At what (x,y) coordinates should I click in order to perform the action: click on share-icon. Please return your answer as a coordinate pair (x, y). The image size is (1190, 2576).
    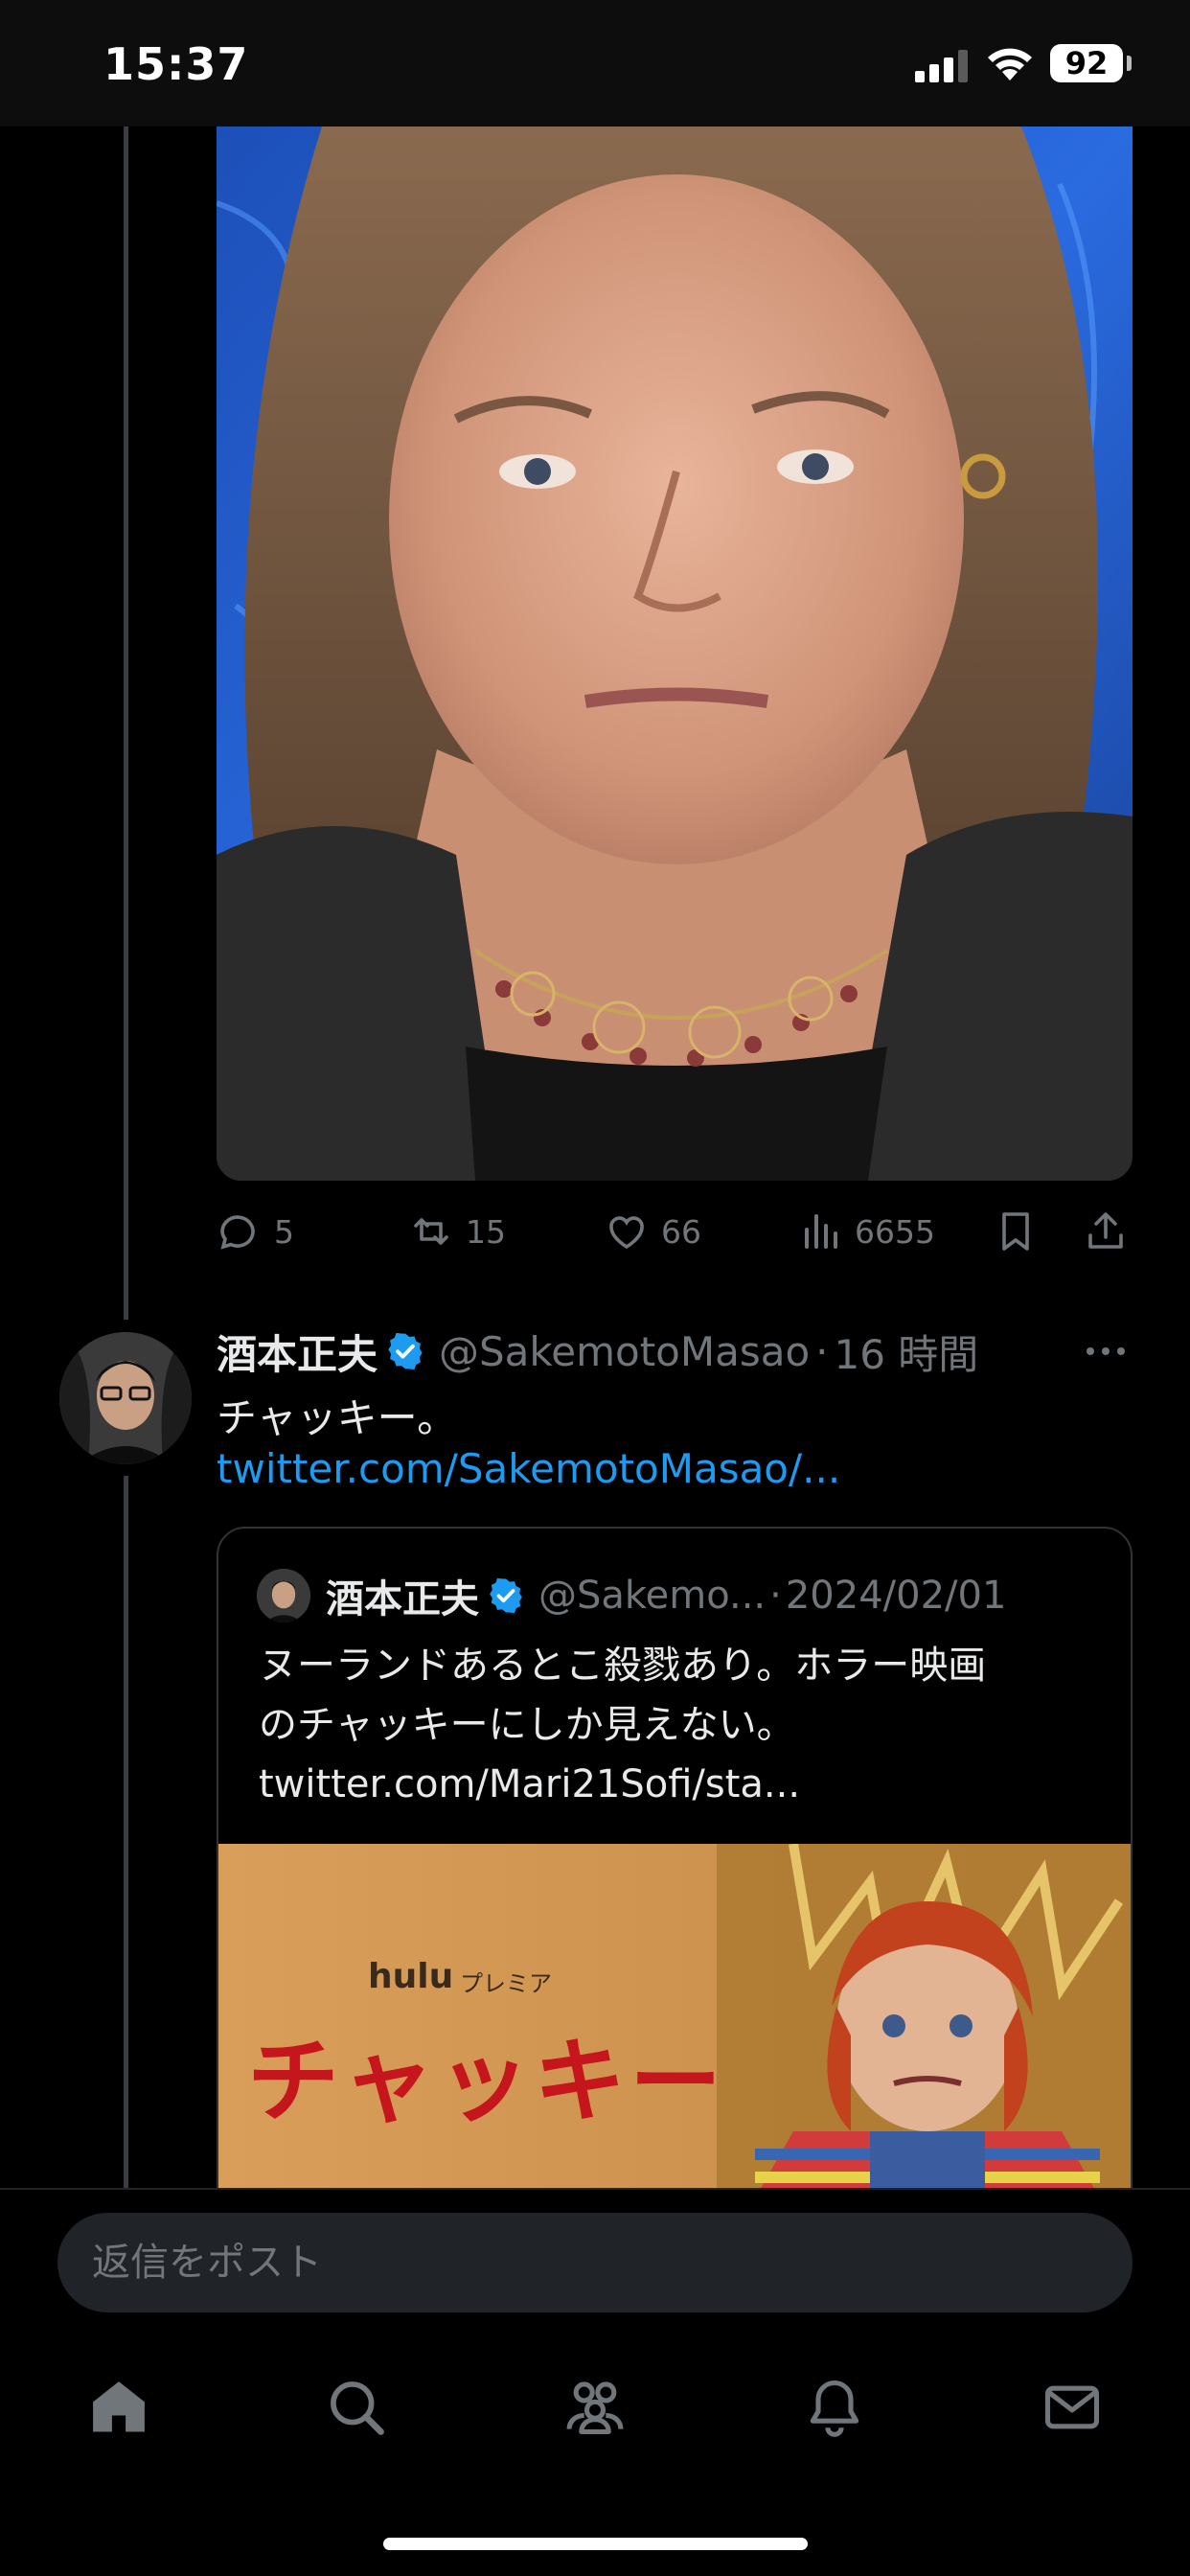
    Looking at the image, I should click on (1105, 1230).